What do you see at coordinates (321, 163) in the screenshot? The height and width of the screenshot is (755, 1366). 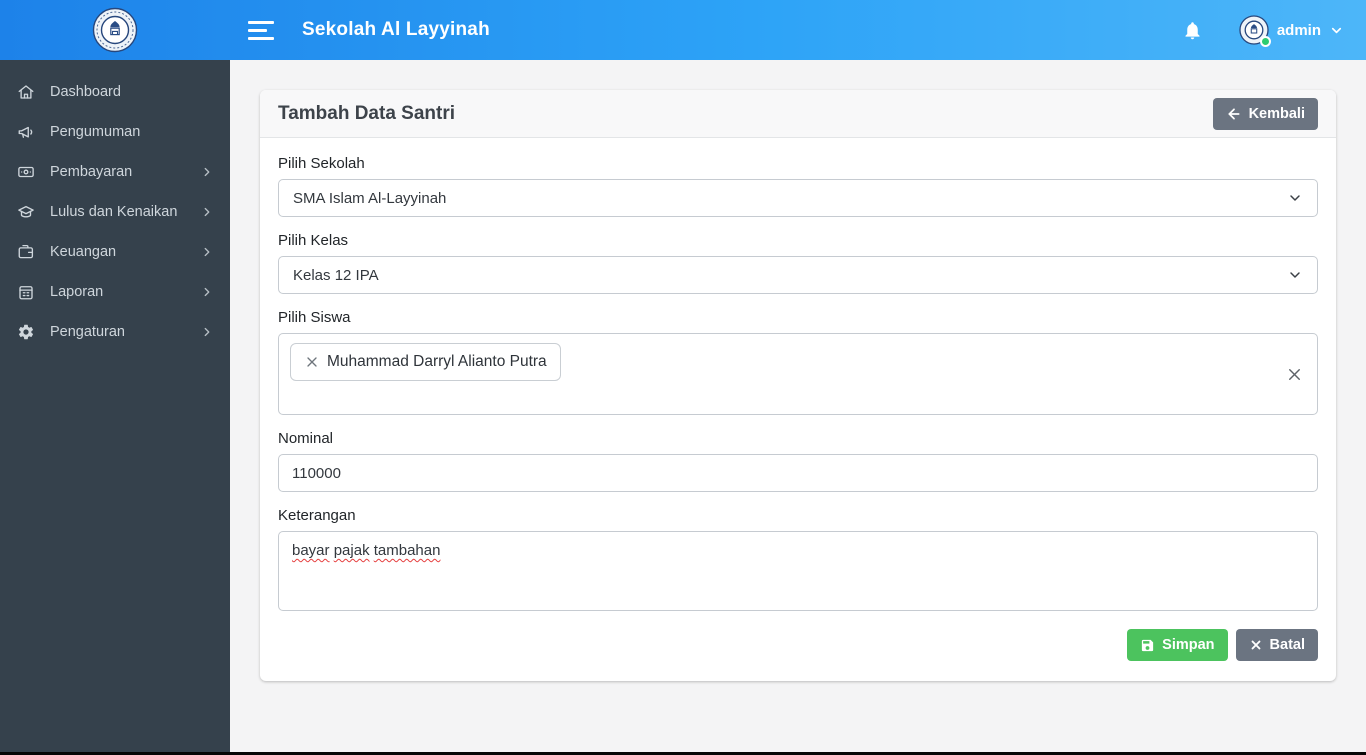 I see `school-label: Pilih Sekolah` at bounding box center [321, 163].